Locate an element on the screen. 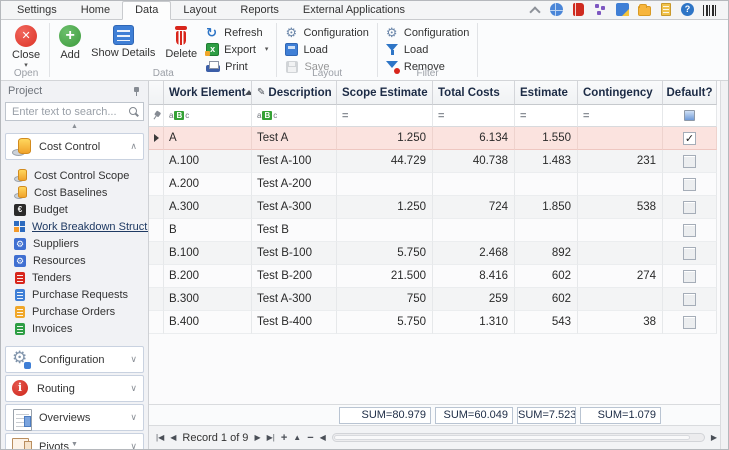 The image size is (729, 450). delete-button: Delete is located at coordinates (181, 42).